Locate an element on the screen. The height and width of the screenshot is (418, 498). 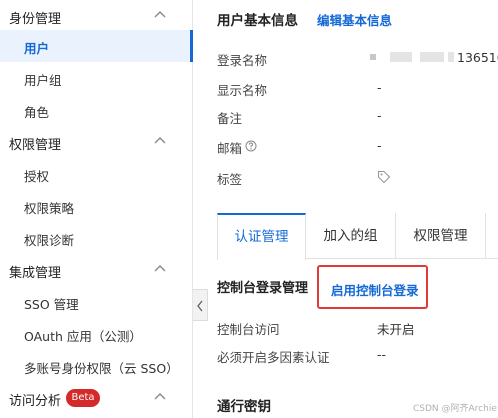
help-icon is located at coordinates (251, 146).